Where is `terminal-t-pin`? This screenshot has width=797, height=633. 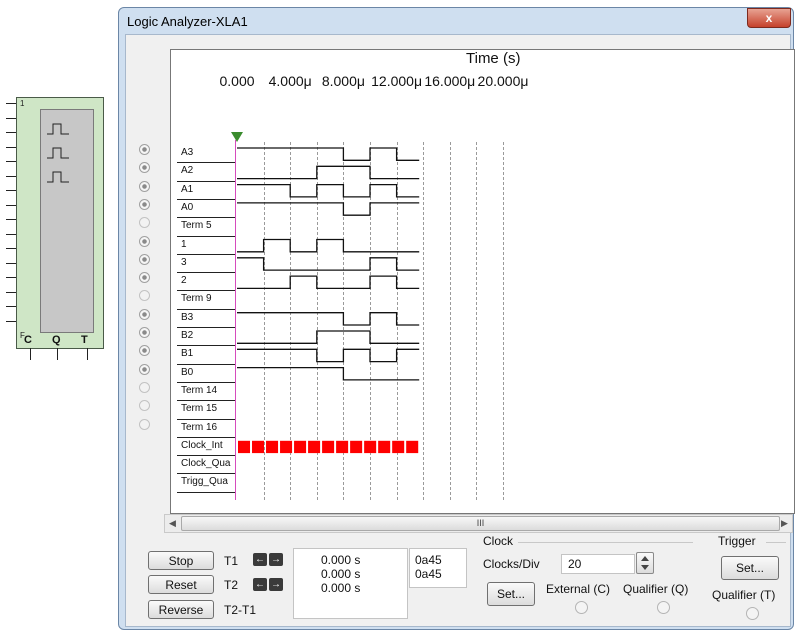
terminal-t-pin is located at coordinates (87, 354).